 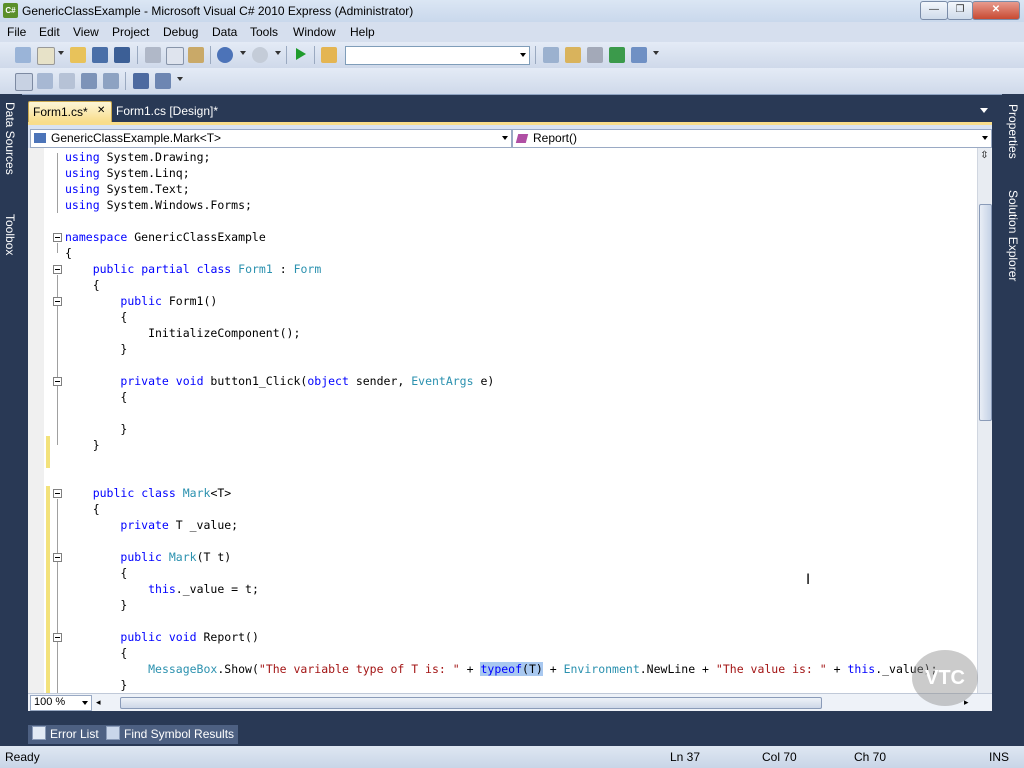 What do you see at coordinates (98, 702) in the screenshot?
I see `scroll-left-icon: ◂` at bounding box center [98, 702].